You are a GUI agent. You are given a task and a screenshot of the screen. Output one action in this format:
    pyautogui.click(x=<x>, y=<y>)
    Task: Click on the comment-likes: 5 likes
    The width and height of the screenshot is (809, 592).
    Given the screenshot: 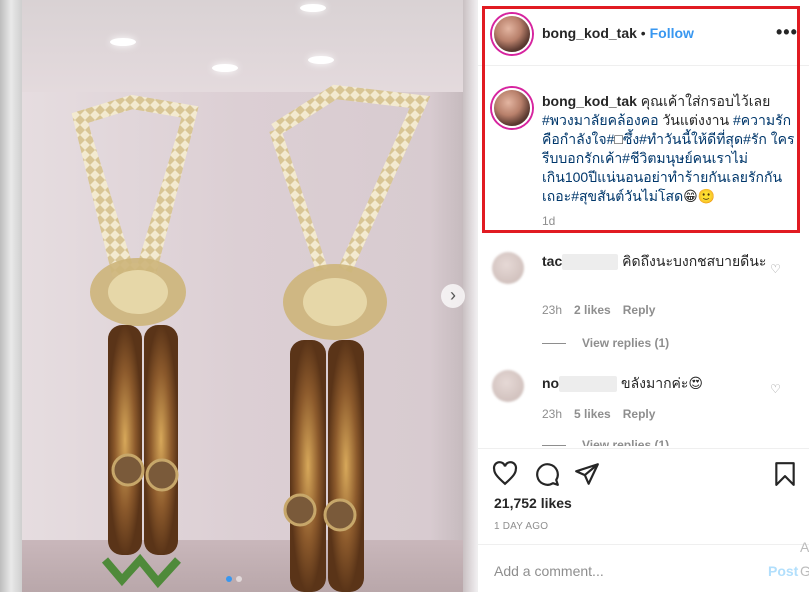 What is the action you would take?
    pyautogui.click(x=592, y=414)
    